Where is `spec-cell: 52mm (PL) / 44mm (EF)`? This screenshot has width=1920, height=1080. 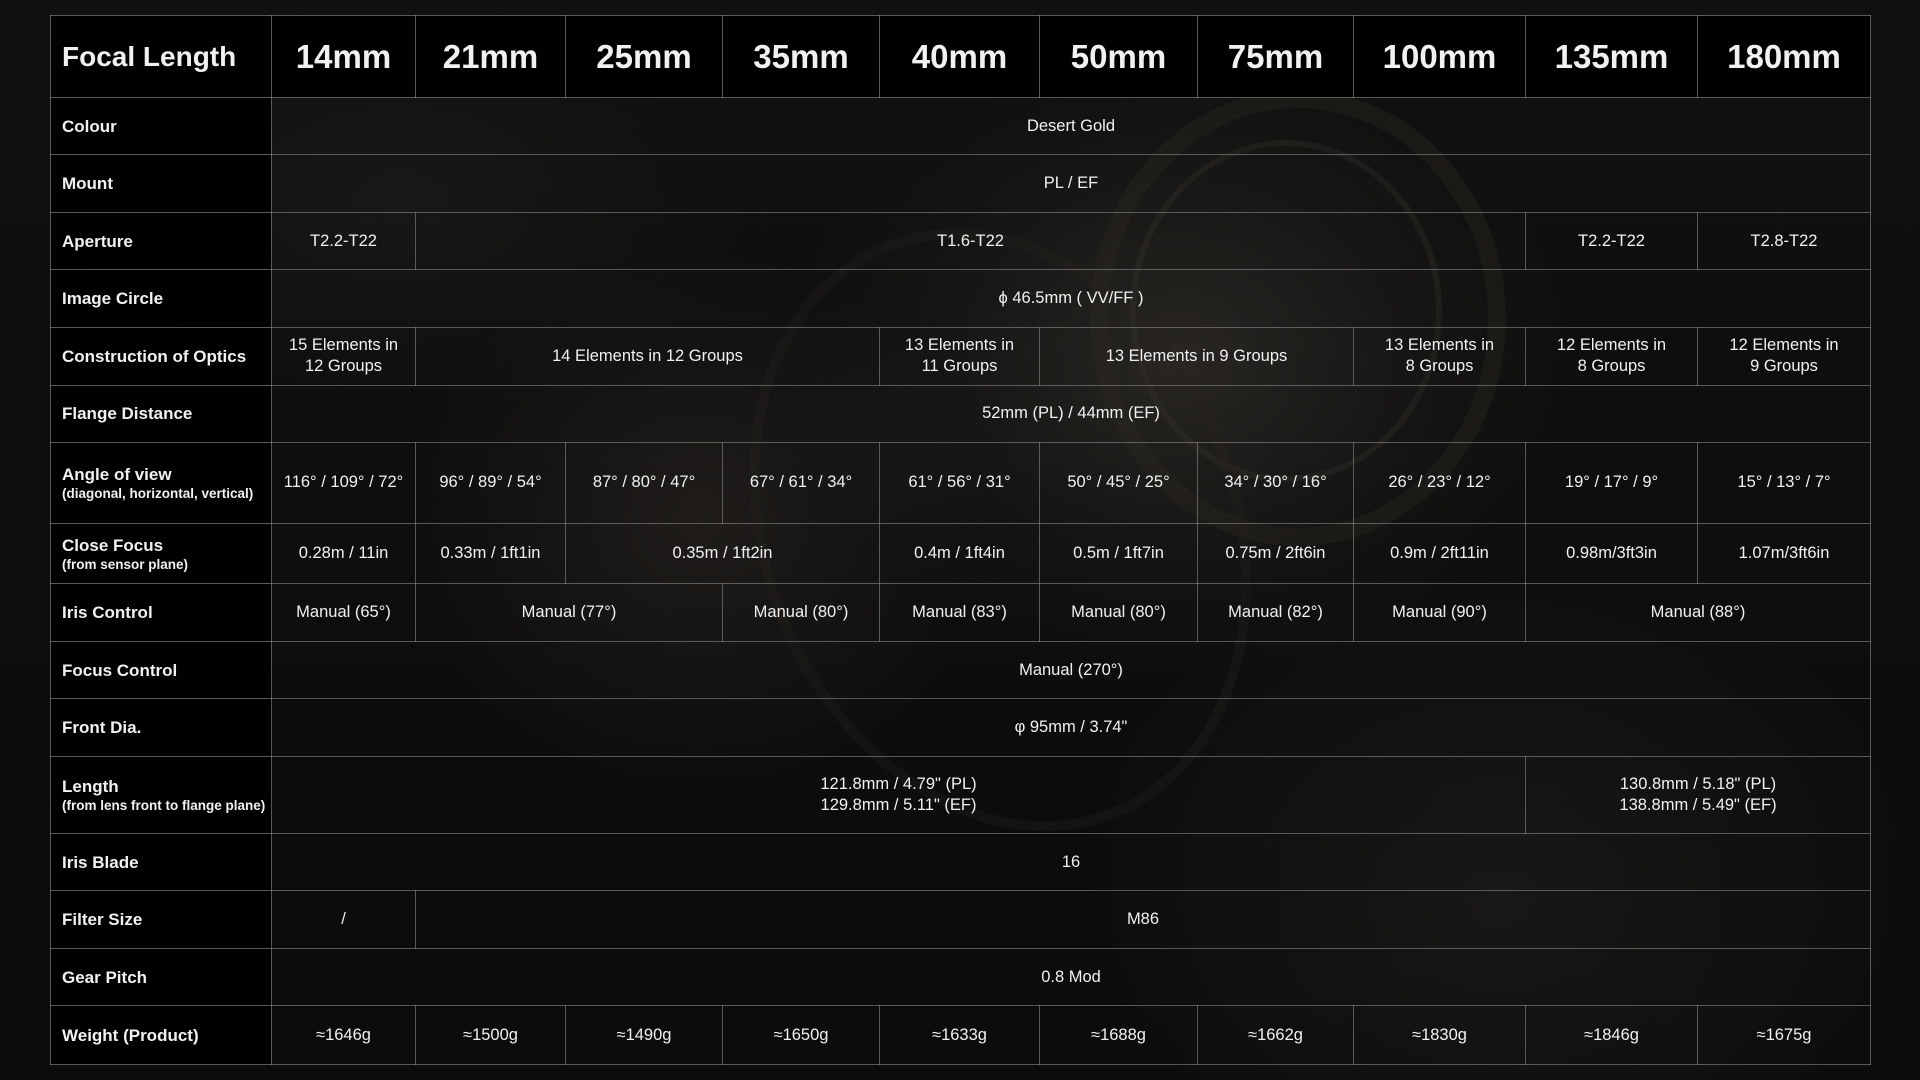 spec-cell: 52mm (PL) / 44mm (EF) is located at coordinates (1071, 414).